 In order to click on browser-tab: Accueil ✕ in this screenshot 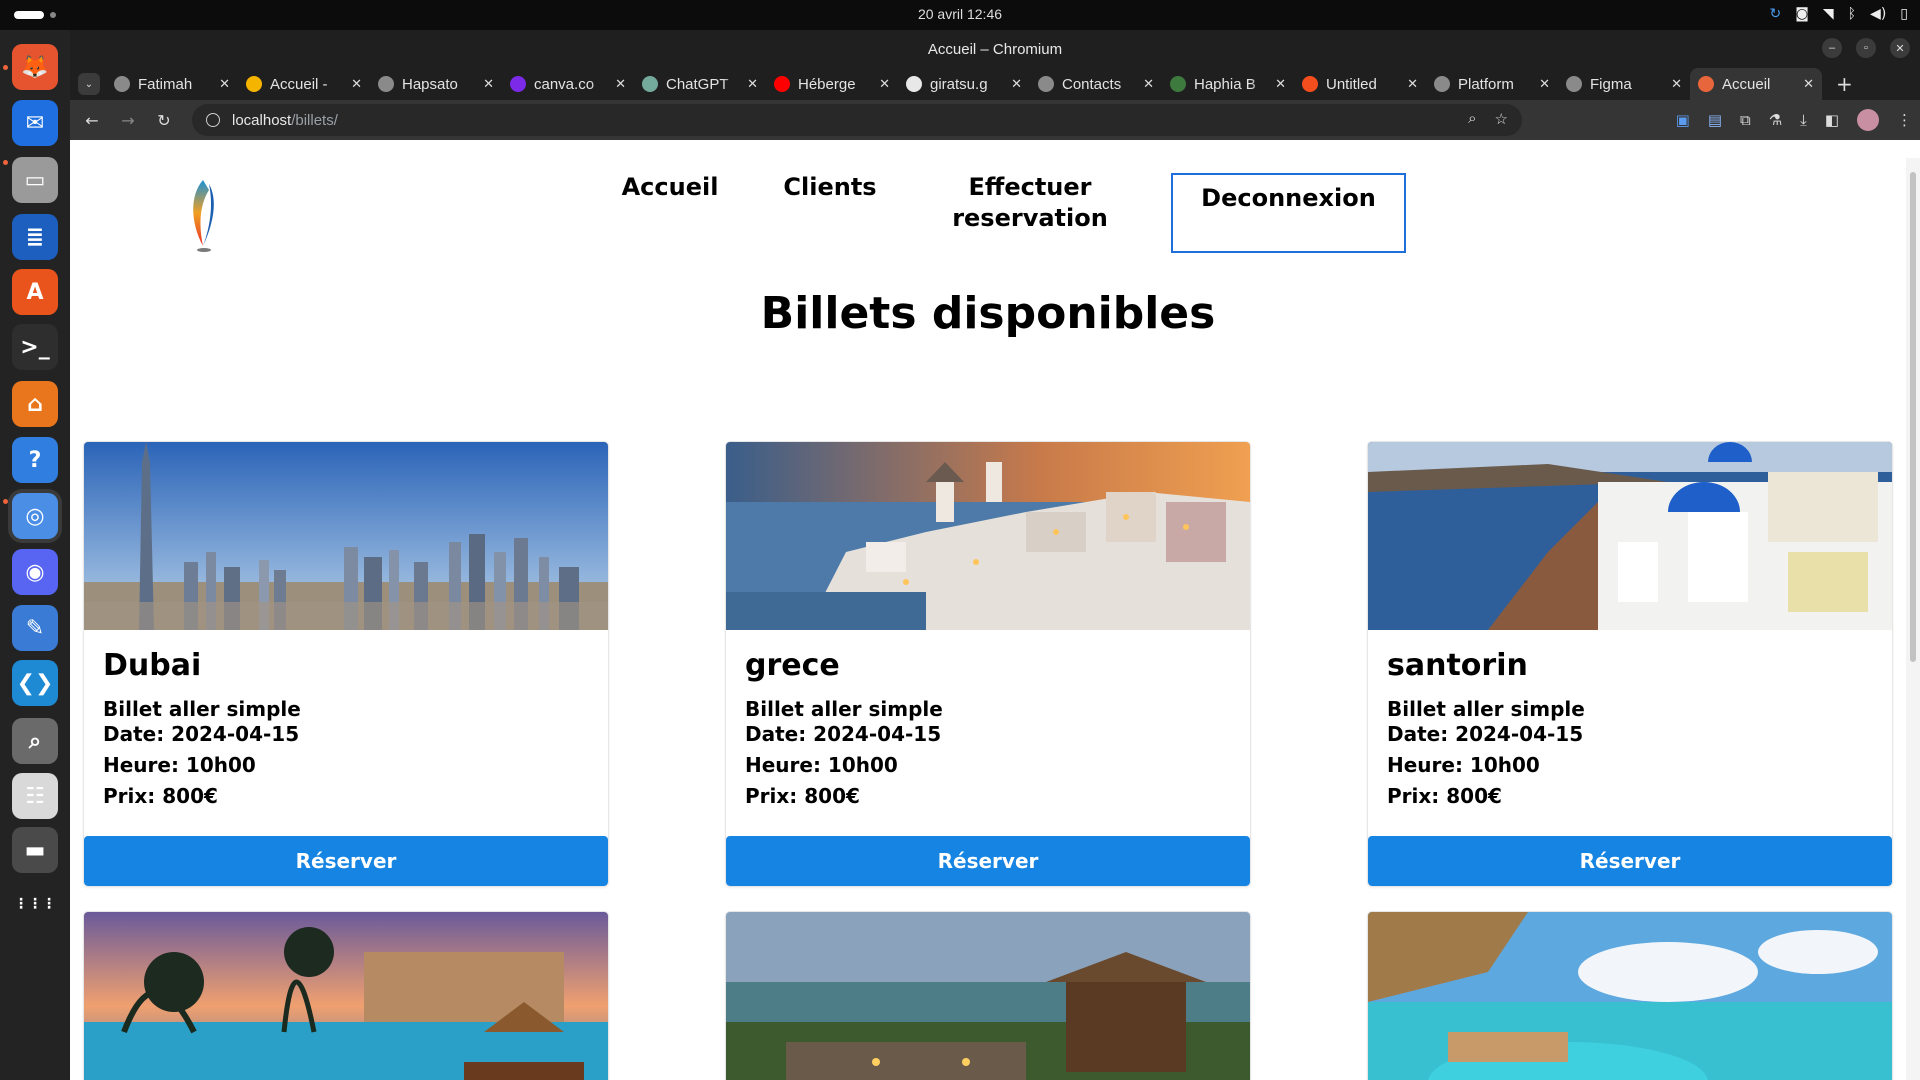, I will do `click(1756, 84)`.